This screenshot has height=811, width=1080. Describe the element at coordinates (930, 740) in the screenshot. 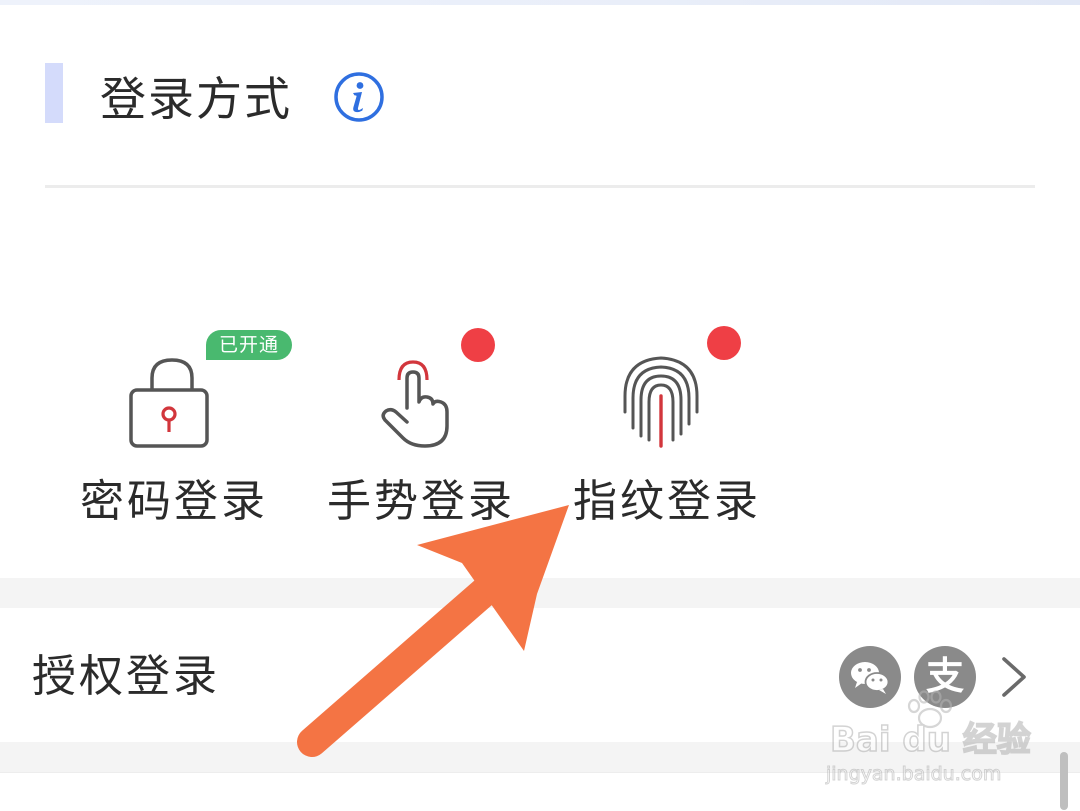

I see `watermark-brand: Bai du 经验` at that location.